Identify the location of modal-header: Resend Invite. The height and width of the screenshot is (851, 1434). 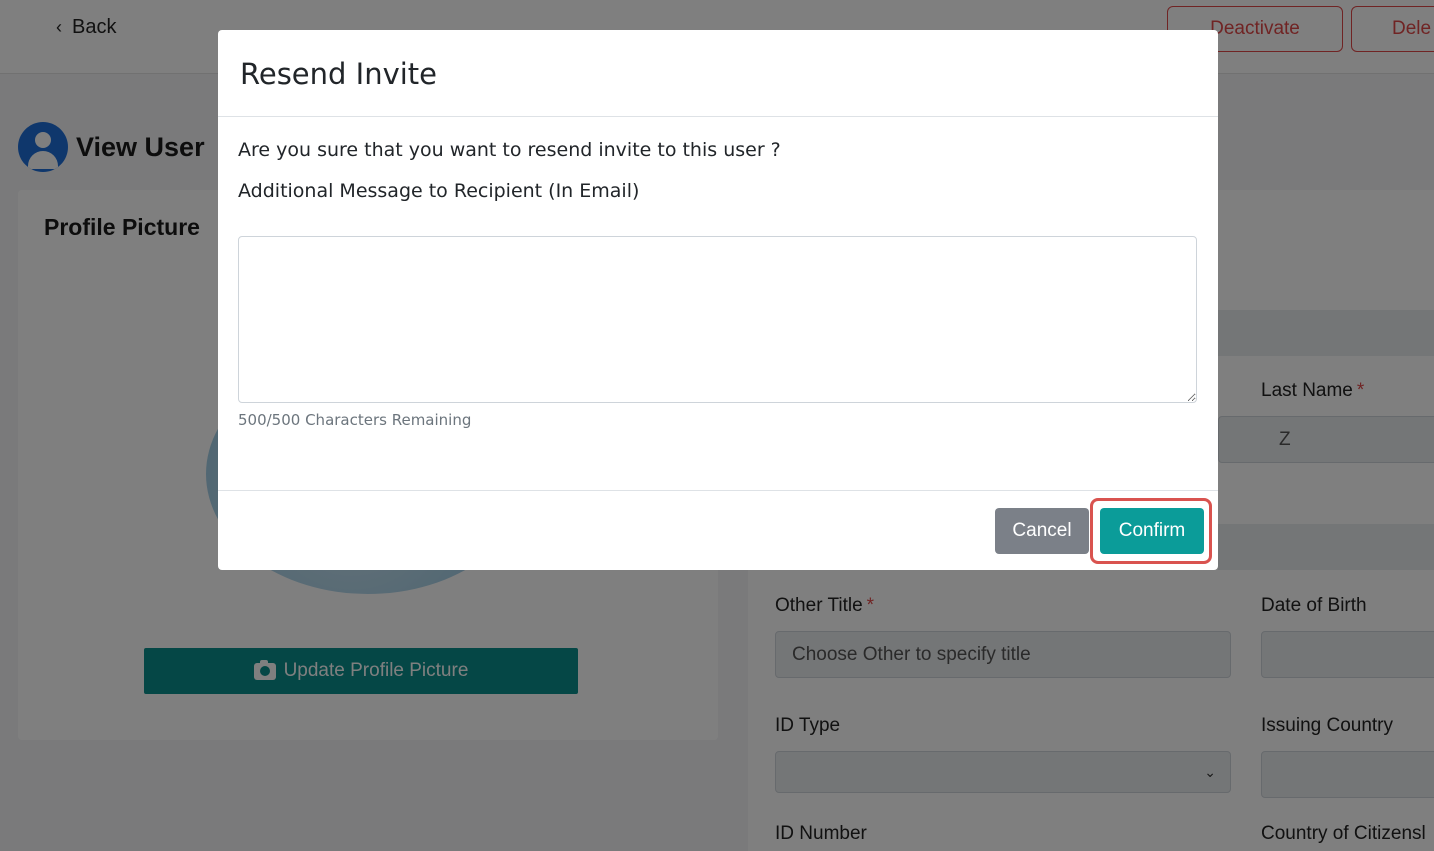
(718, 73).